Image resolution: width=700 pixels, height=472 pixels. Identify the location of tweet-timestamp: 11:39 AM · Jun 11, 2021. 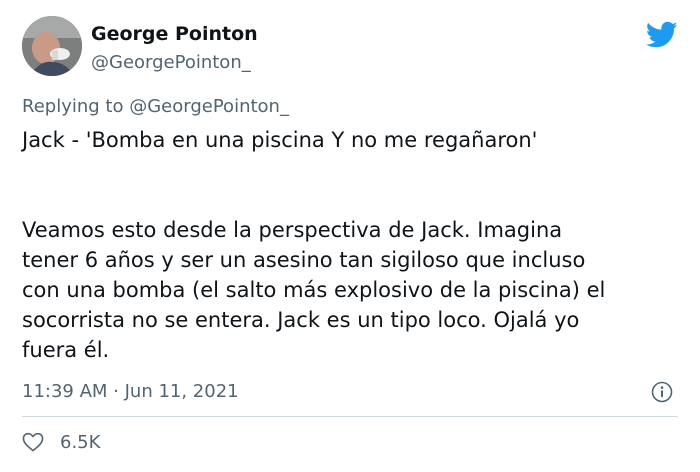
(130, 391).